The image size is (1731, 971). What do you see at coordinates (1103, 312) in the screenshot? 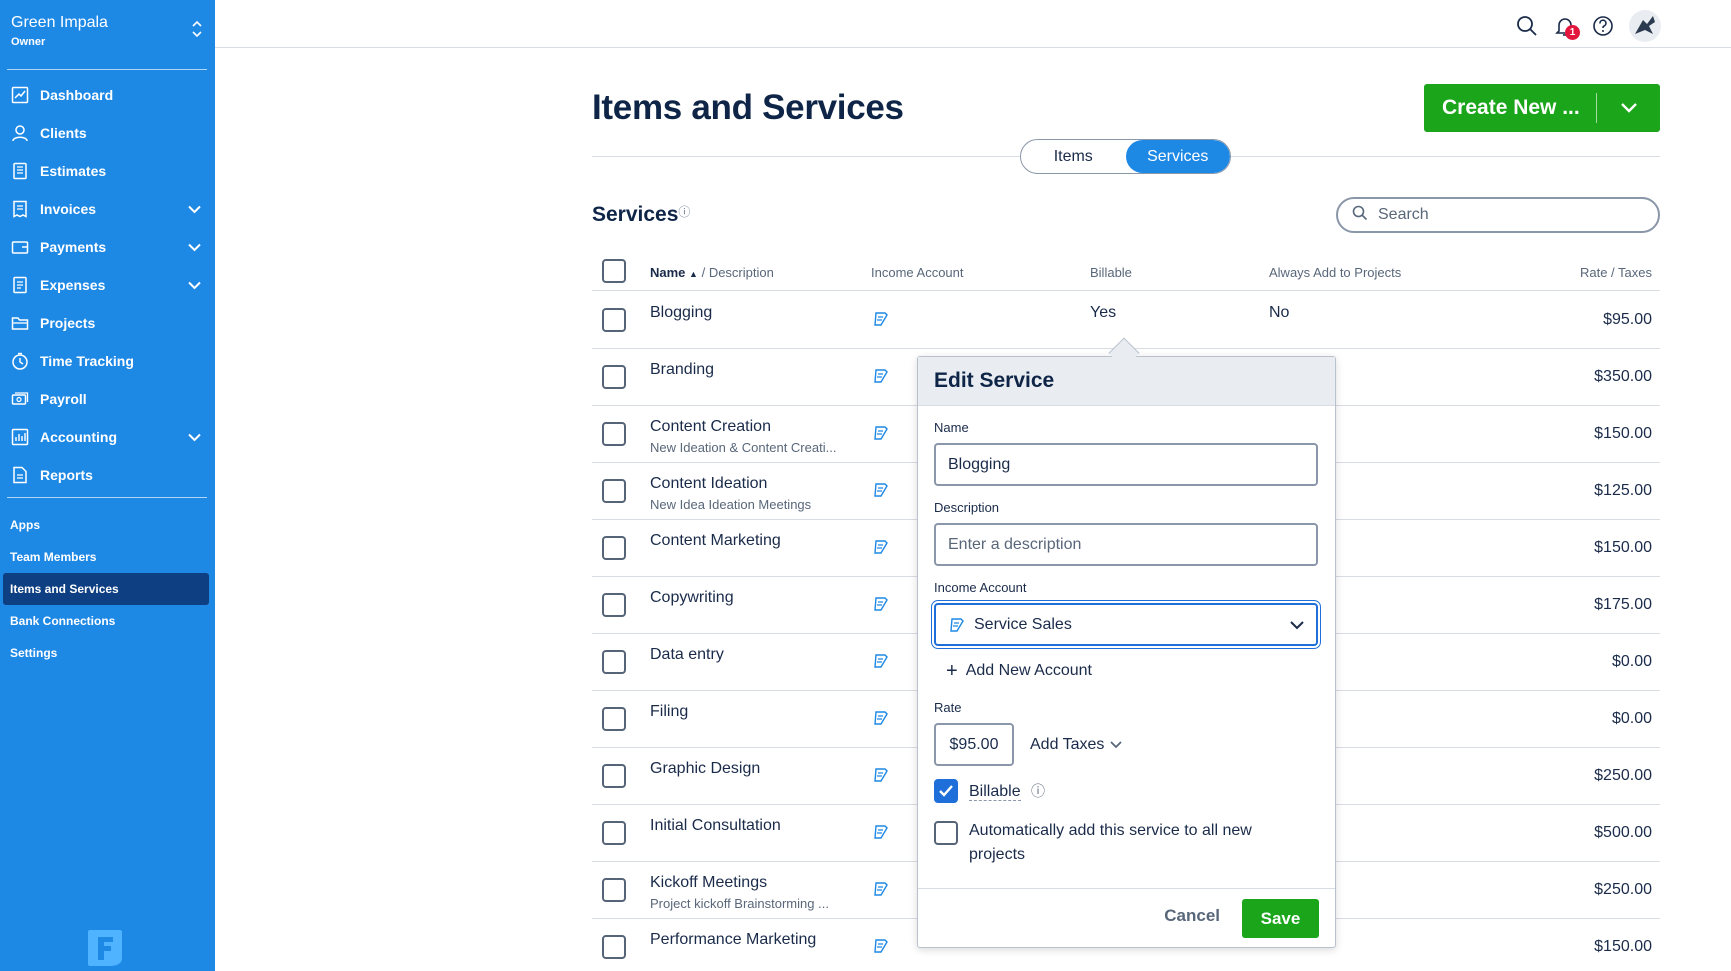
I see `billable-value: Yes` at bounding box center [1103, 312].